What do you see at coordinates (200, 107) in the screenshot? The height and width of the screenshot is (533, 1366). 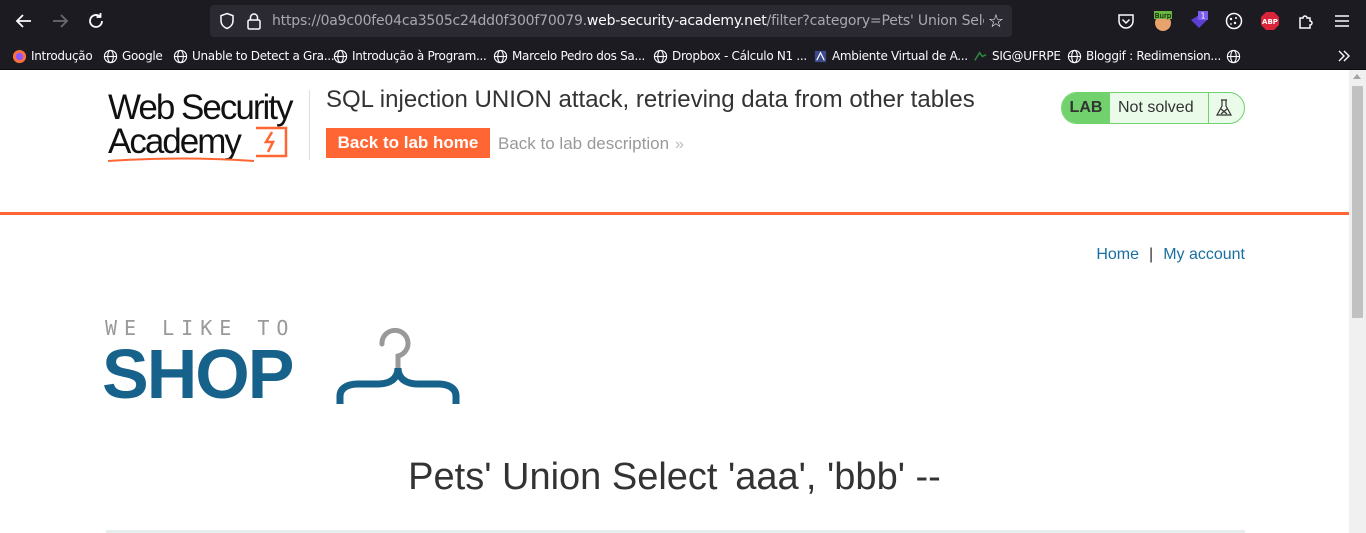 I see `logo-line-1: Web Security` at bounding box center [200, 107].